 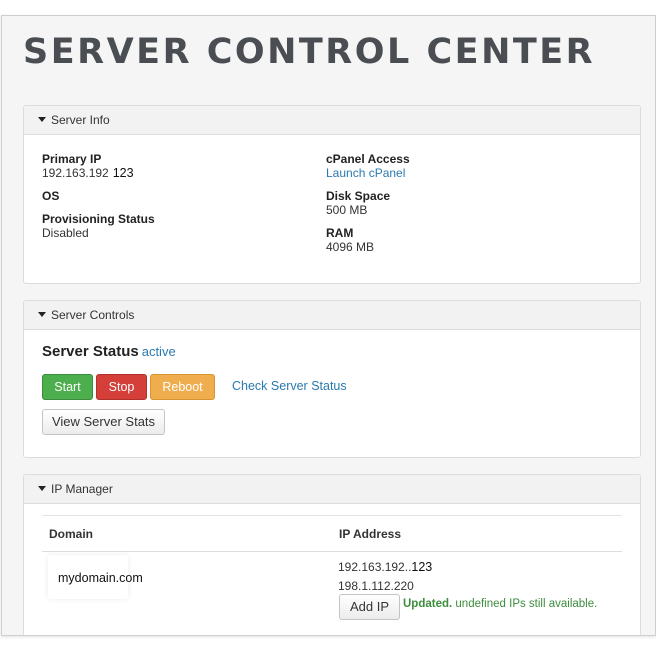 I want to click on ip-table-header: Domain IP Address, so click(x=332, y=533).